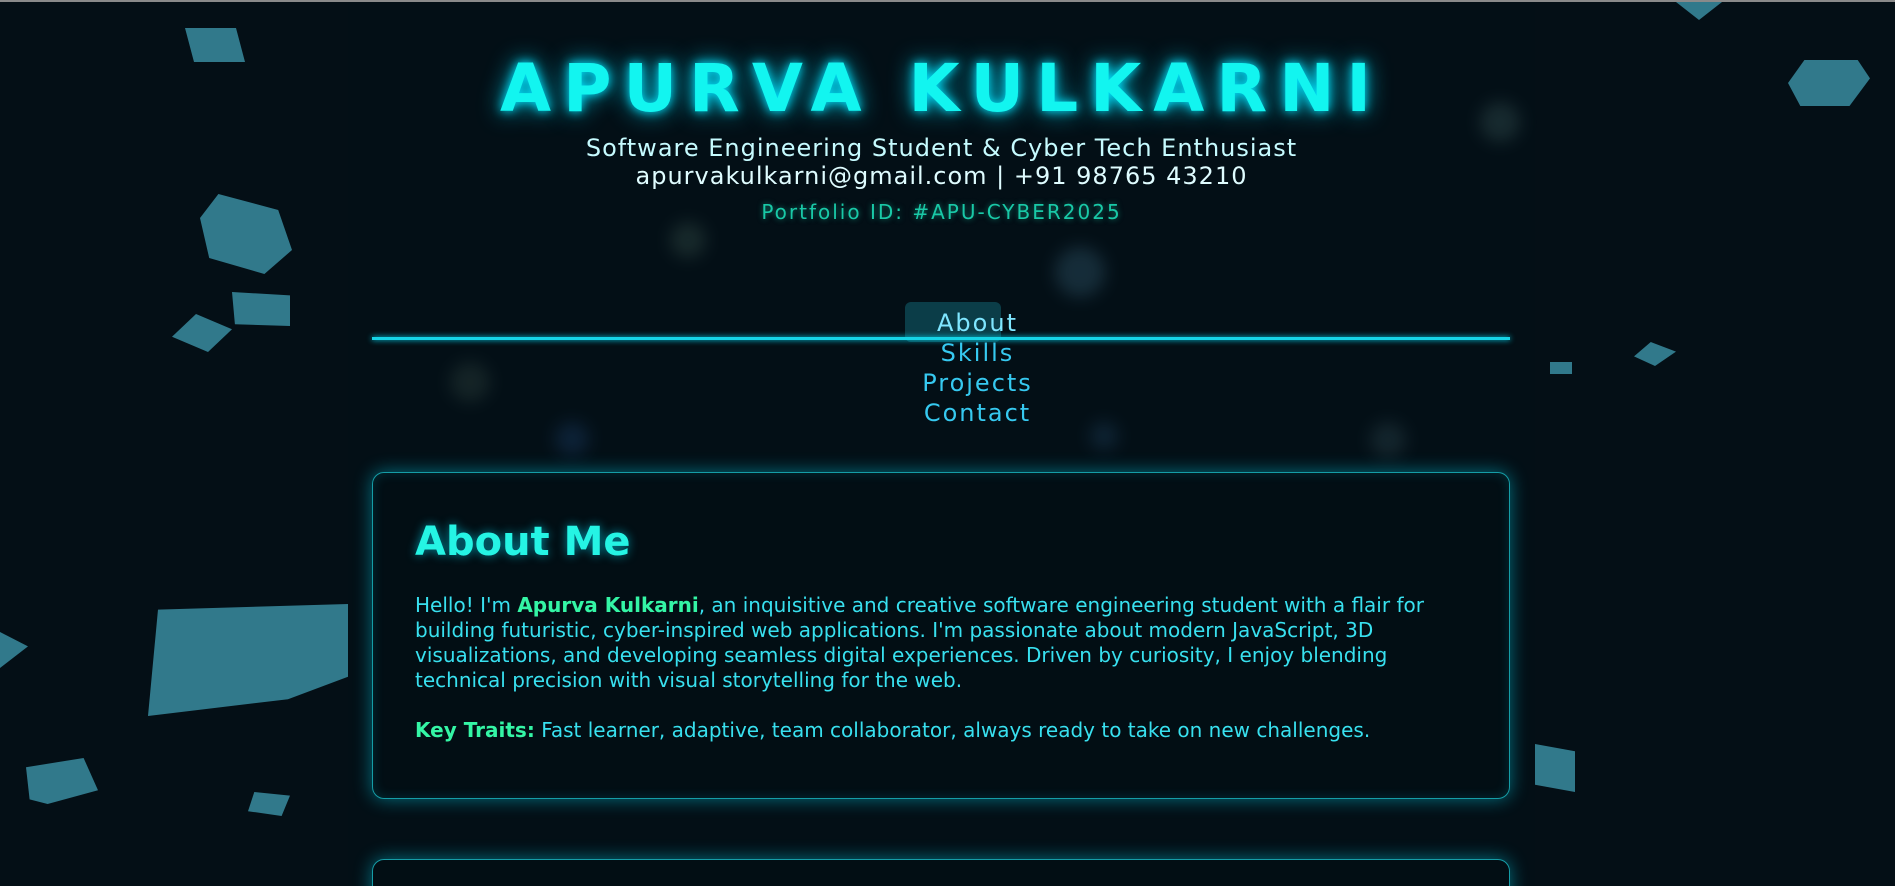 The height and width of the screenshot is (886, 1895). Describe the element at coordinates (941, 88) in the screenshot. I see `page-title: APURVA KULKARNI` at that location.